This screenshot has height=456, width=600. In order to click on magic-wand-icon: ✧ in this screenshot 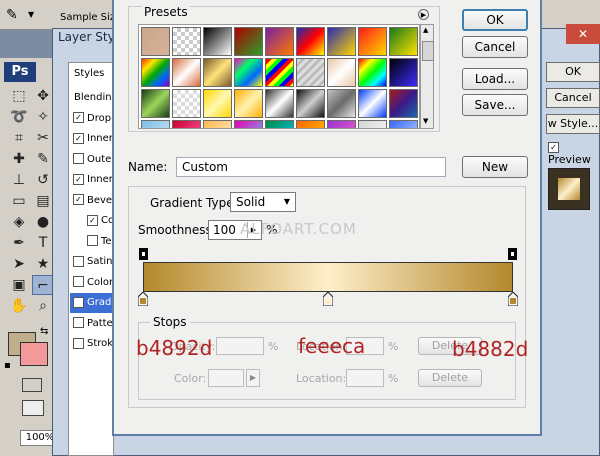, I will do `click(43, 117)`.